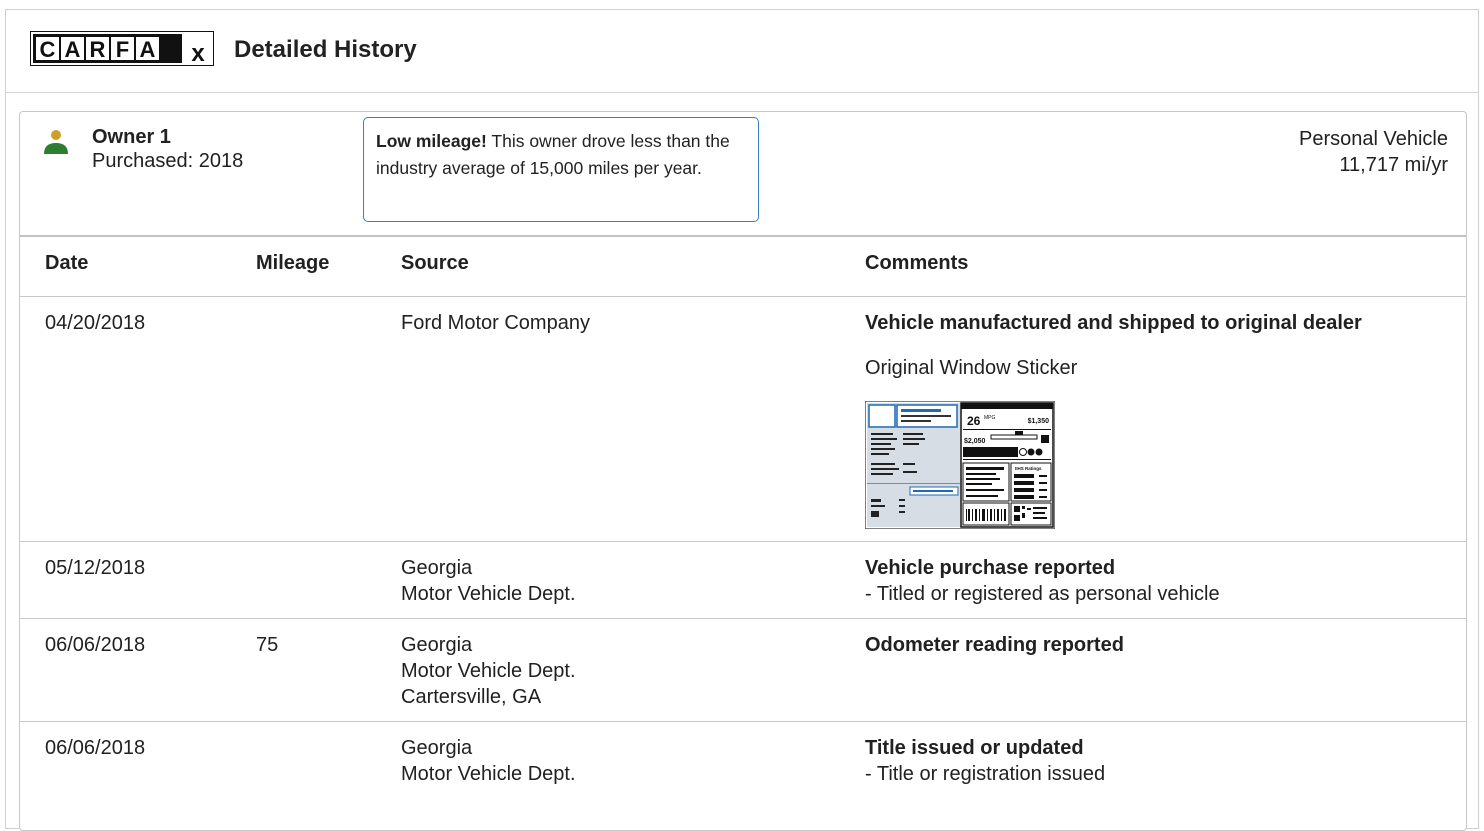 This screenshot has height=831, width=1484. What do you see at coordinates (743, 267) in the screenshot?
I see `table-header: Date Mileage Source Comments` at bounding box center [743, 267].